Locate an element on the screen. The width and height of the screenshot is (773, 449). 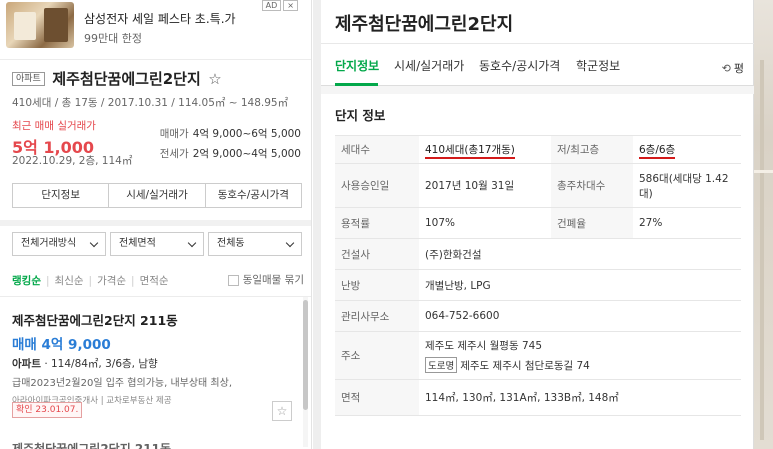
recent-price-label: 최근 매매 실거래가 is located at coordinates (54, 126).